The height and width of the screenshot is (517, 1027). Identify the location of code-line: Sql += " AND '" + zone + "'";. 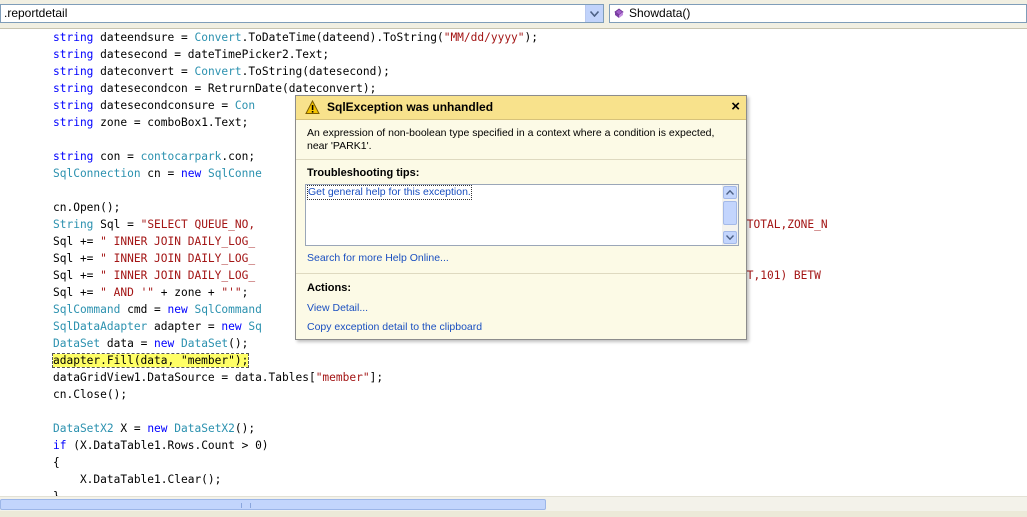
(150, 292).